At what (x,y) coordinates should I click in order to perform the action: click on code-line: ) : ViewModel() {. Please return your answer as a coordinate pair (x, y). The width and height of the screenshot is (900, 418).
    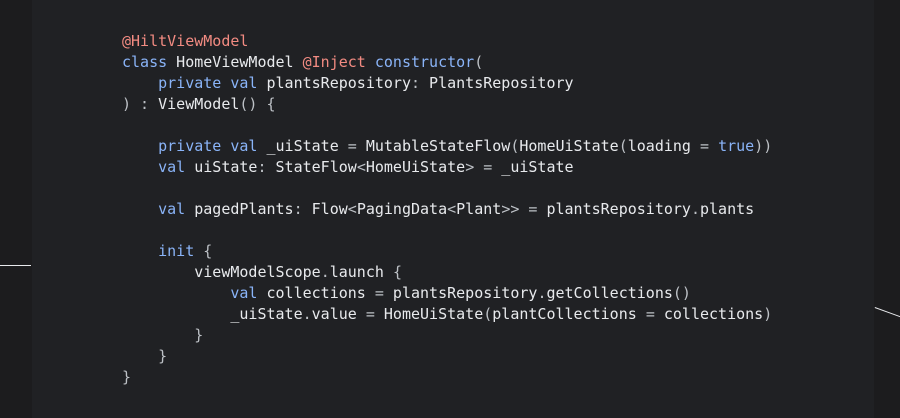
    Looking at the image, I should click on (447, 104).